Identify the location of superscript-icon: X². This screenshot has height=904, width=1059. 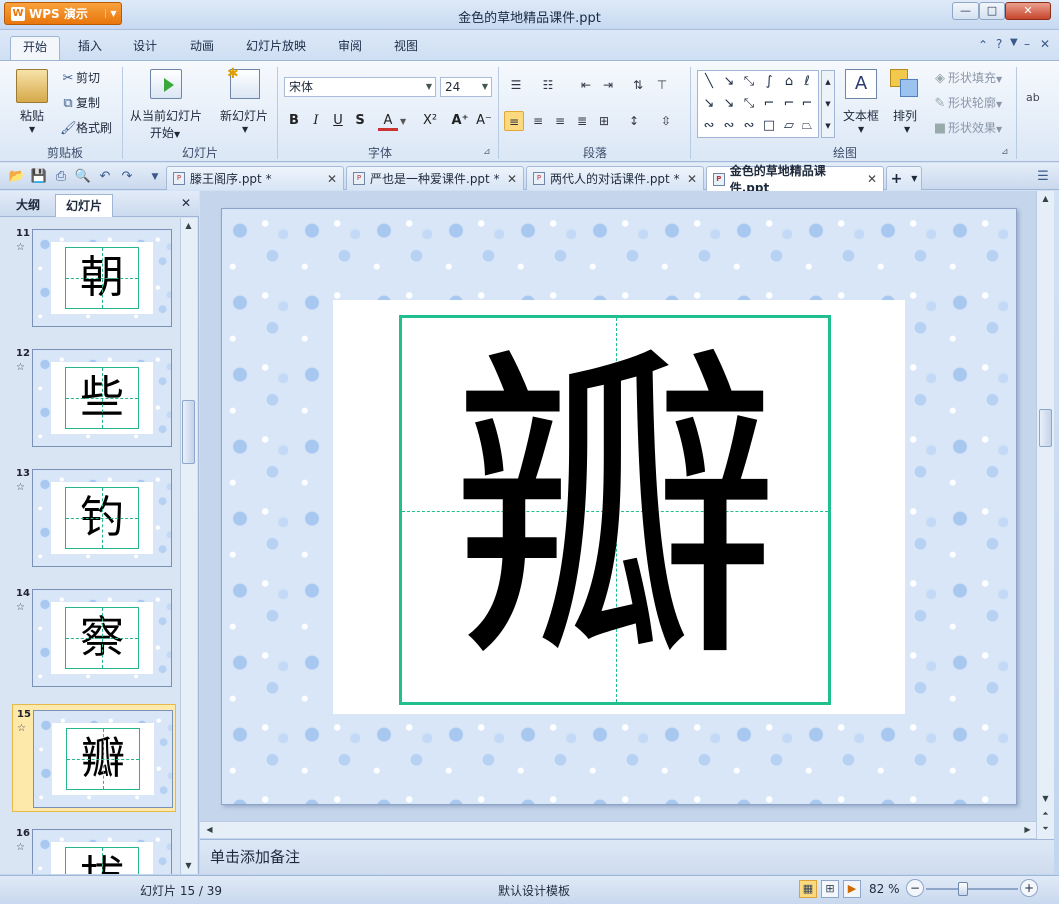
(430, 121).